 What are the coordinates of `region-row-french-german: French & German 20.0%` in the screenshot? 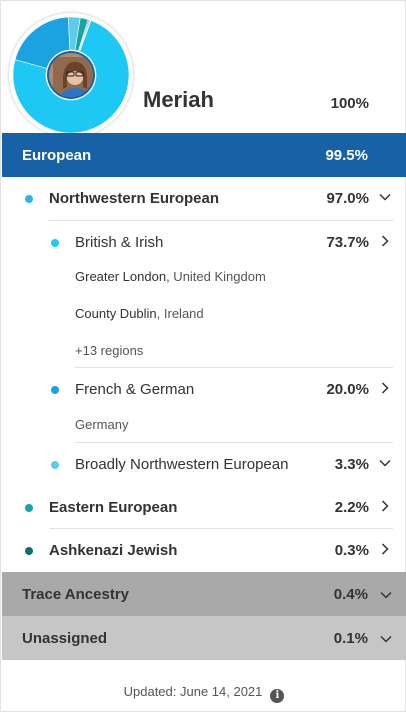 It's located at (203, 390).